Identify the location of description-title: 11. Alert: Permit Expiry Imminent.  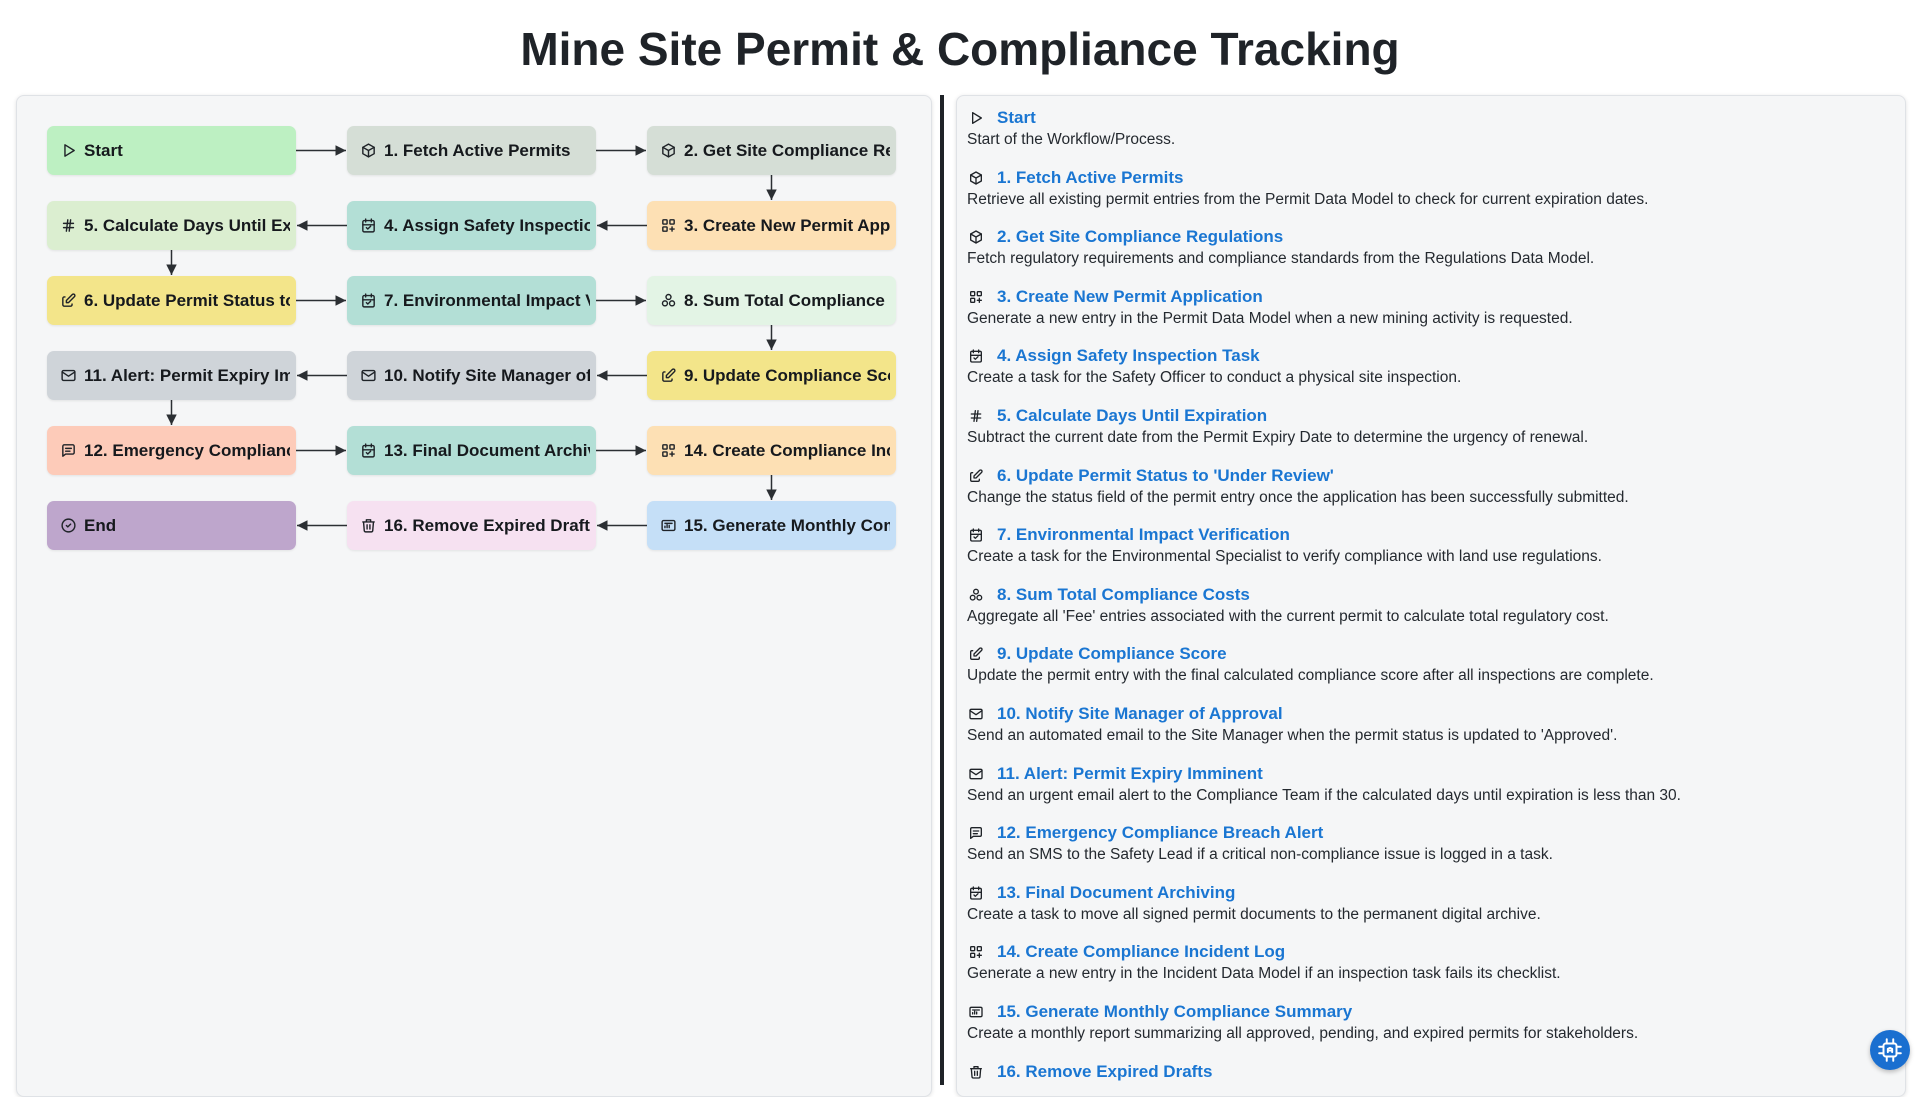
(1130, 774).